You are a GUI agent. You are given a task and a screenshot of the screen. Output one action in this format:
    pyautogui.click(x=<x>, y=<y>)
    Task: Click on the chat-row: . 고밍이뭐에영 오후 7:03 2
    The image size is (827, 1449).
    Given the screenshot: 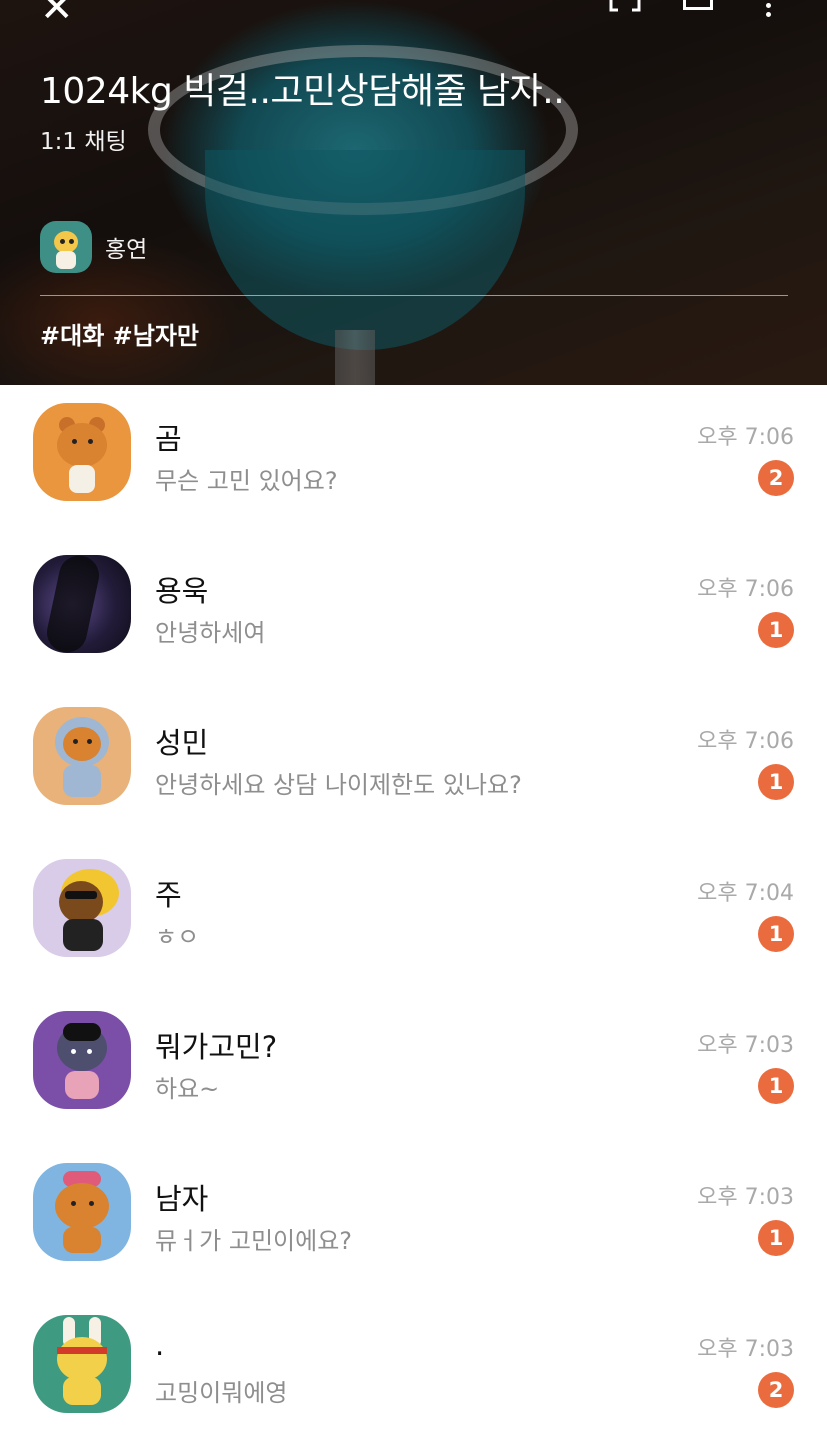 What is the action you would take?
    pyautogui.click(x=413, y=1373)
    